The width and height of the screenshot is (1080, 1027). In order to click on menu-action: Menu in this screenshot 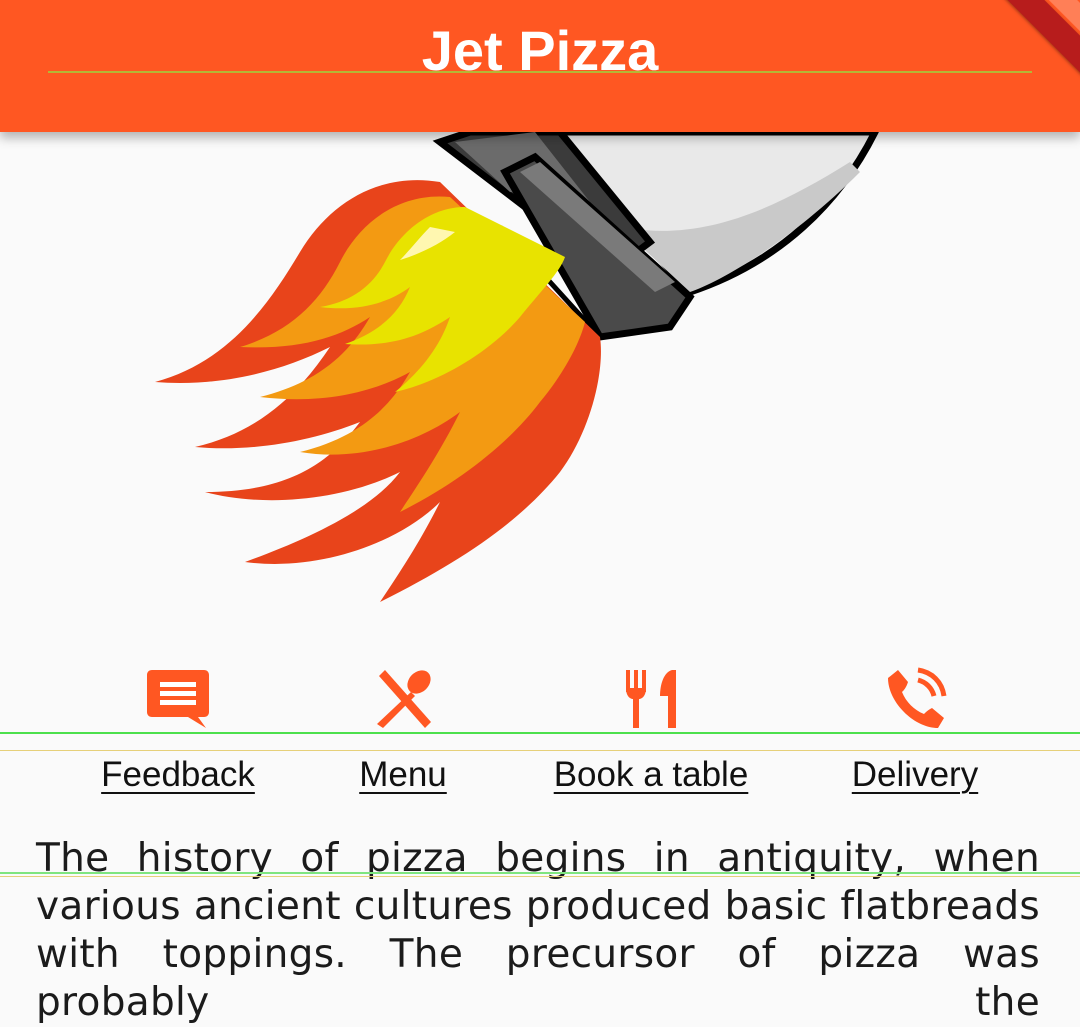, I will do `click(403, 730)`.